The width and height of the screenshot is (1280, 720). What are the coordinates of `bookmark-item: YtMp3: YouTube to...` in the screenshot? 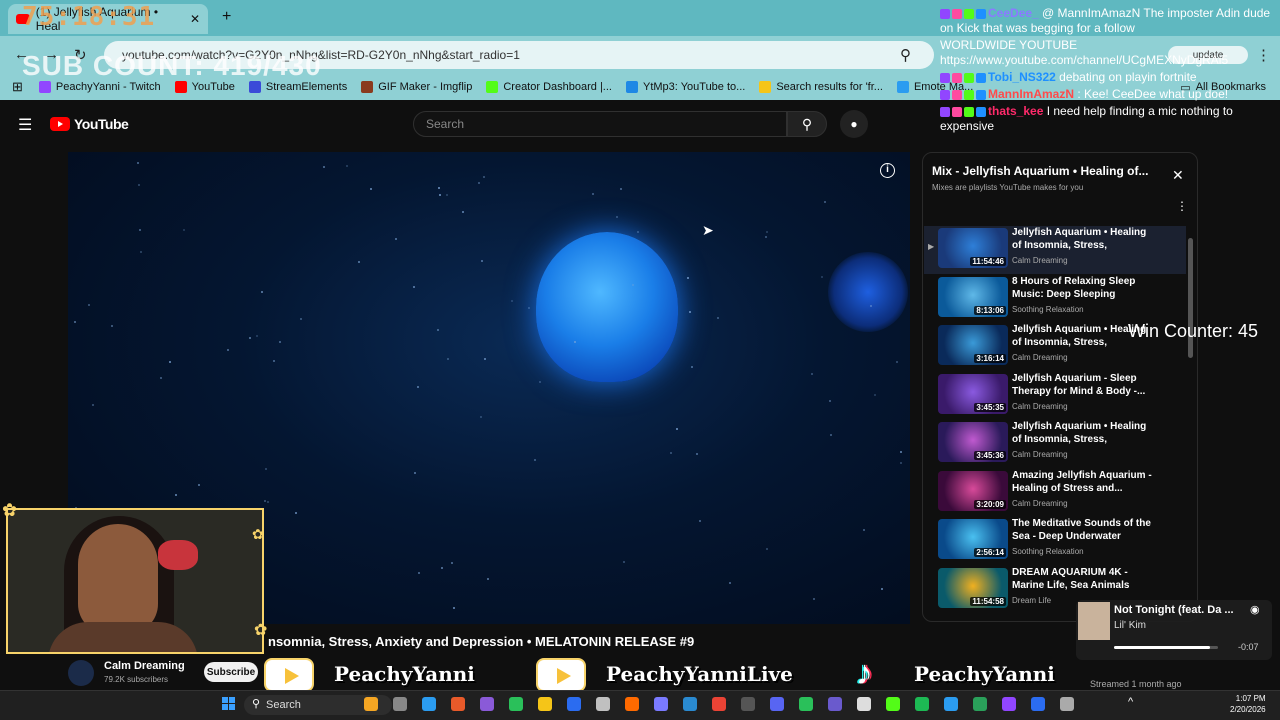 It's located at (685, 87).